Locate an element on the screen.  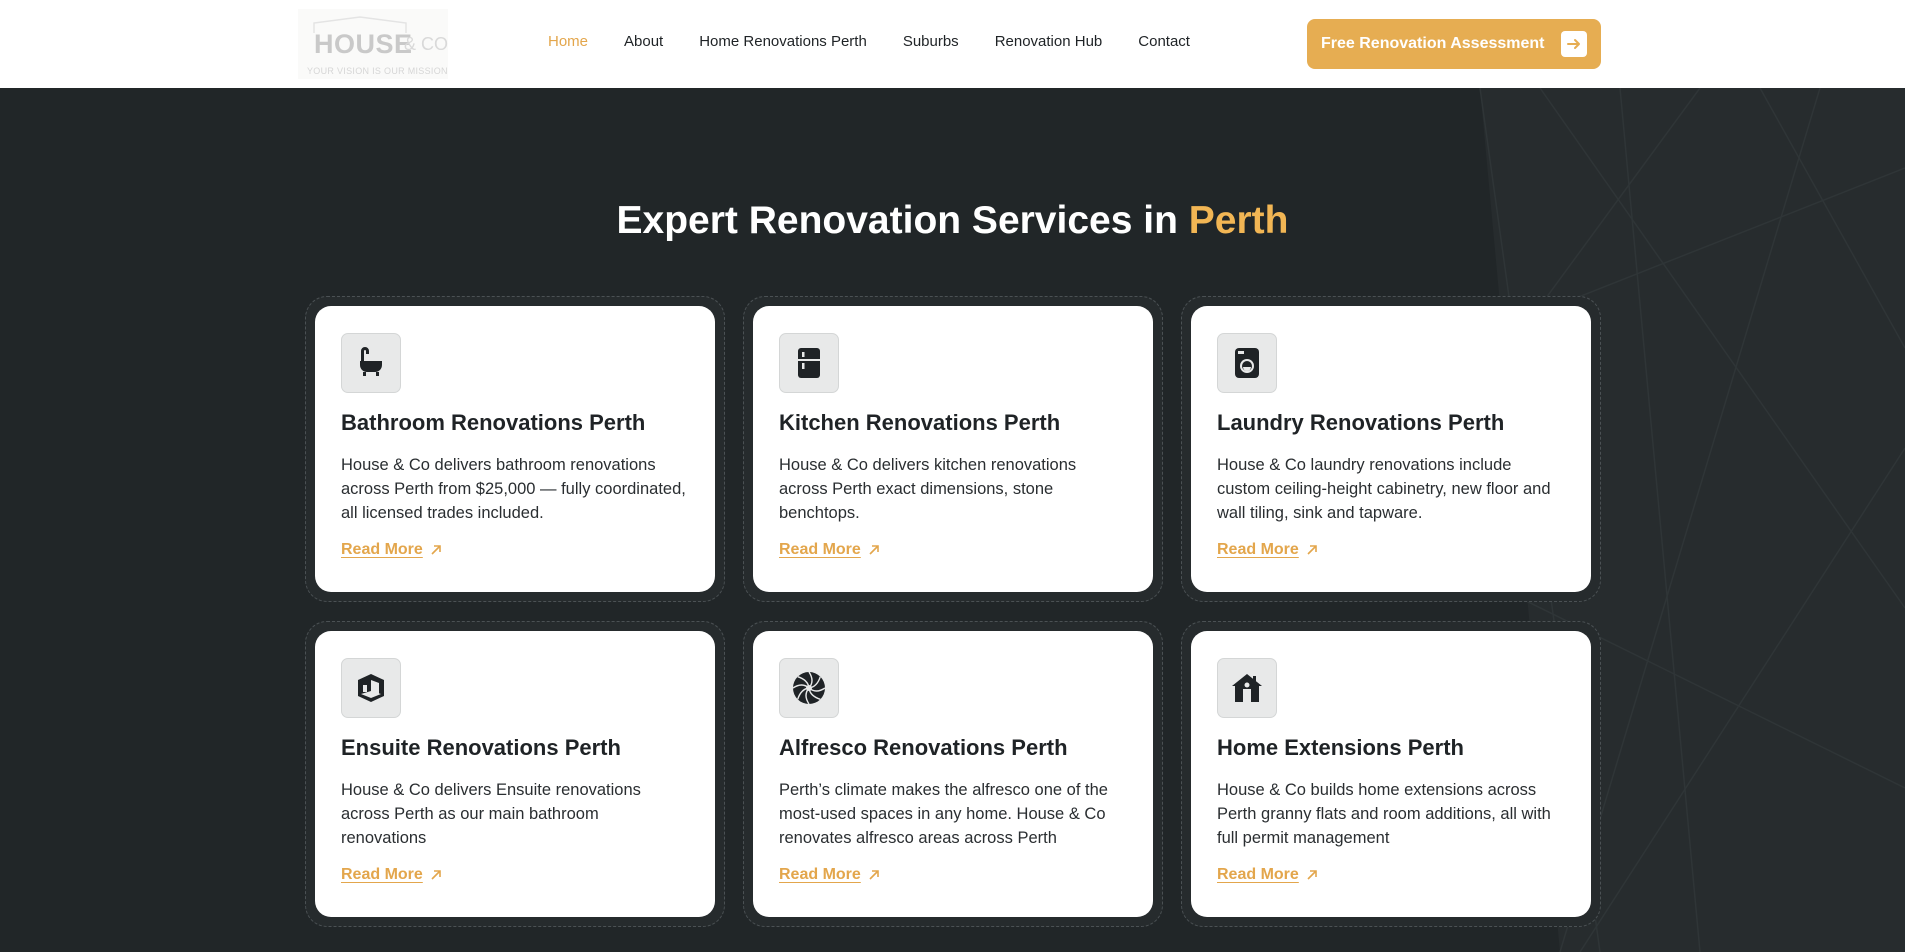
nav-item-home-renovations-perth: Home Renovations Perth is located at coordinates (783, 41).